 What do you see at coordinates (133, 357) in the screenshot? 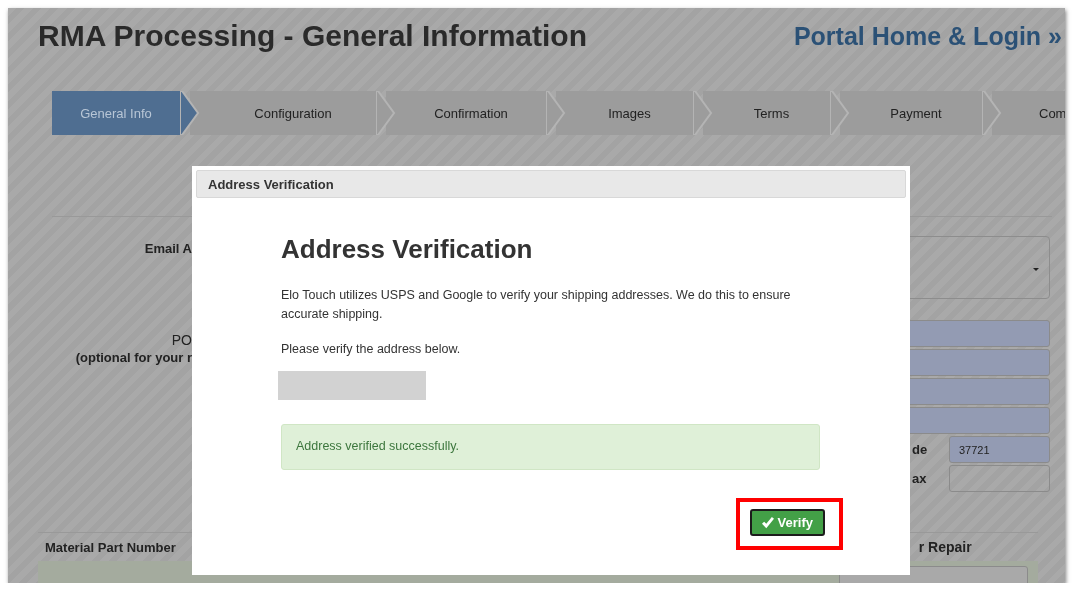
I see `field-label: (optional for your r` at bounding box center [133, 357].